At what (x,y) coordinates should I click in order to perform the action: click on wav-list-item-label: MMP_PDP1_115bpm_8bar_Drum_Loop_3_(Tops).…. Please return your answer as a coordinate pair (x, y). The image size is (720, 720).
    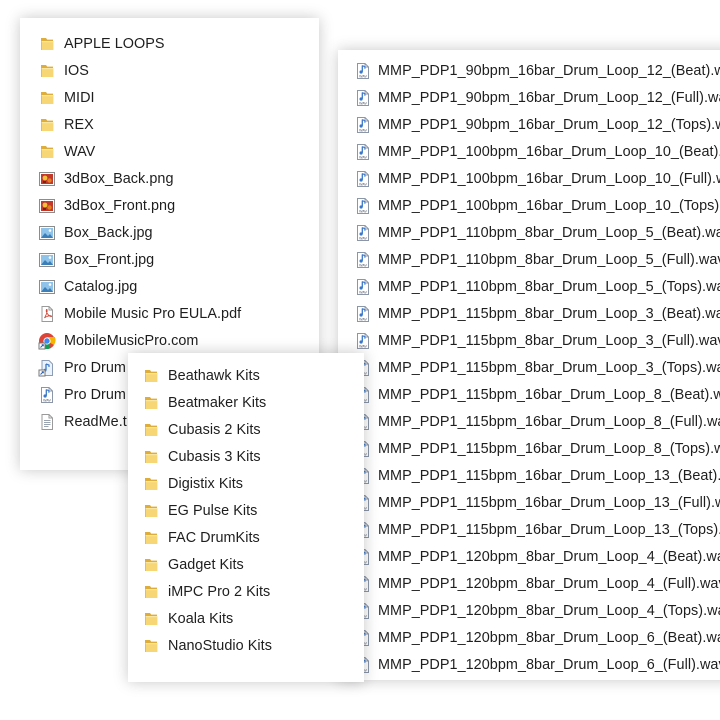
    Looking at the image, I should click on (549, 367).